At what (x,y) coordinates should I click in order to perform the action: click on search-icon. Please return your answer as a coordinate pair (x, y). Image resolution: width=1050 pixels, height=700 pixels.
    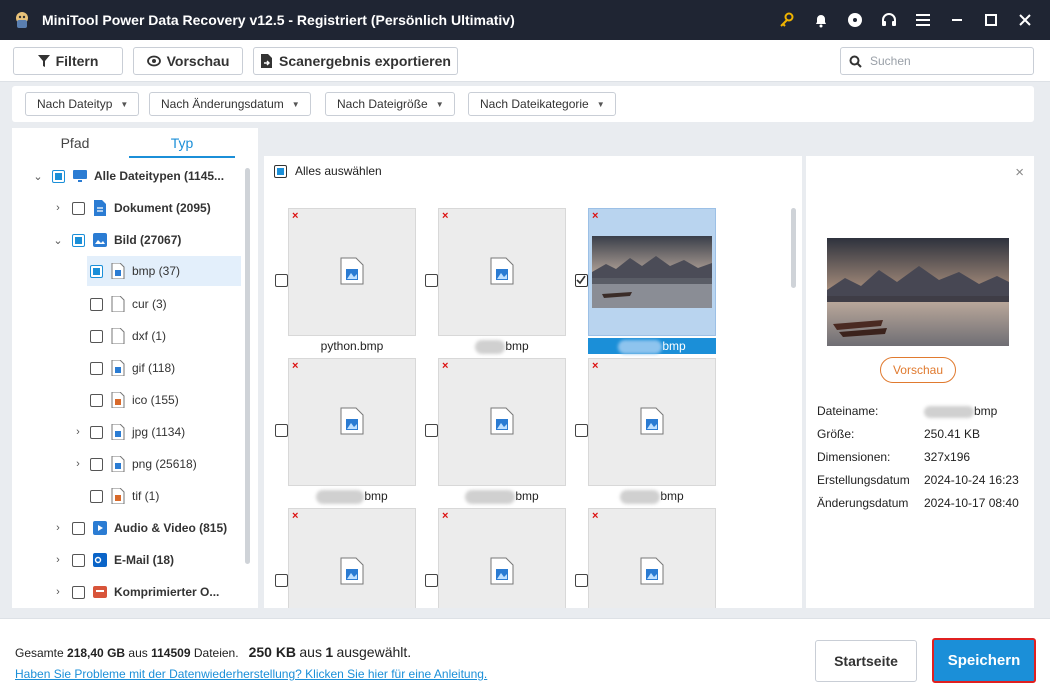
    Looking at the image, I should click on (855, 61).